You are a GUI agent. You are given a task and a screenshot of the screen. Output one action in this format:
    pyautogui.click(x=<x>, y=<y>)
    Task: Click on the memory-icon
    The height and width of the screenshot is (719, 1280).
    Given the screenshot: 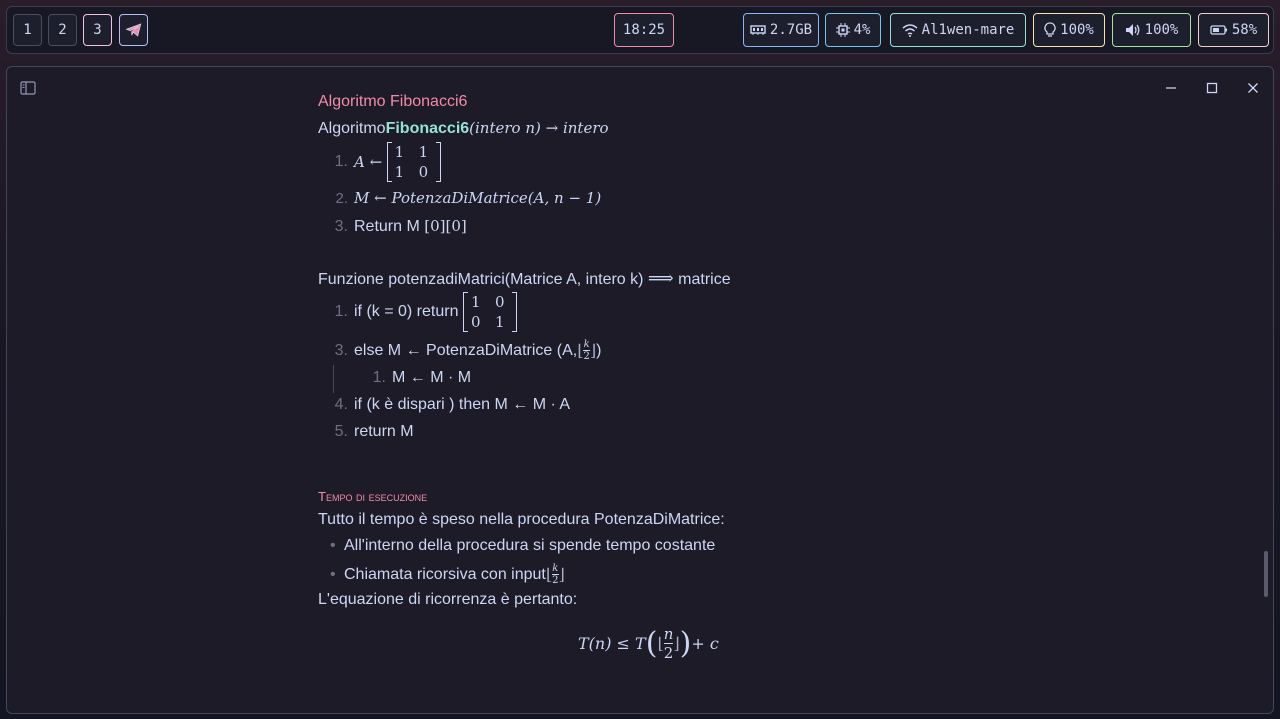 What is the action you would take?
    pyautogui.click(x=758, y=30)
    